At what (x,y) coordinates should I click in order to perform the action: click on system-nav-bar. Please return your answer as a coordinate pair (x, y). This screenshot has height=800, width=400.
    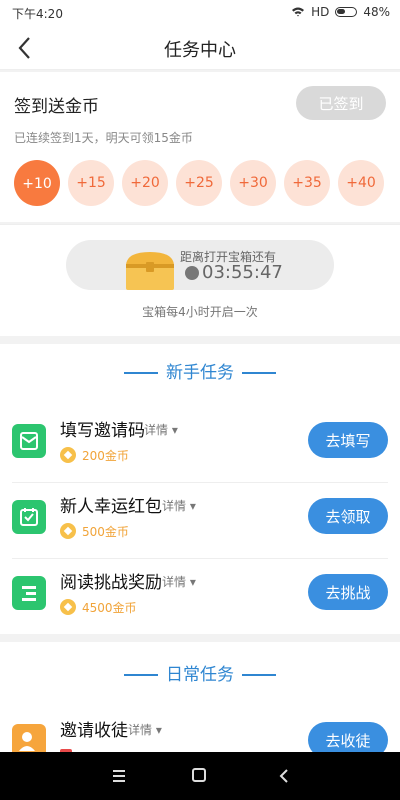
    Looking at the image, I should click on (200, 776).